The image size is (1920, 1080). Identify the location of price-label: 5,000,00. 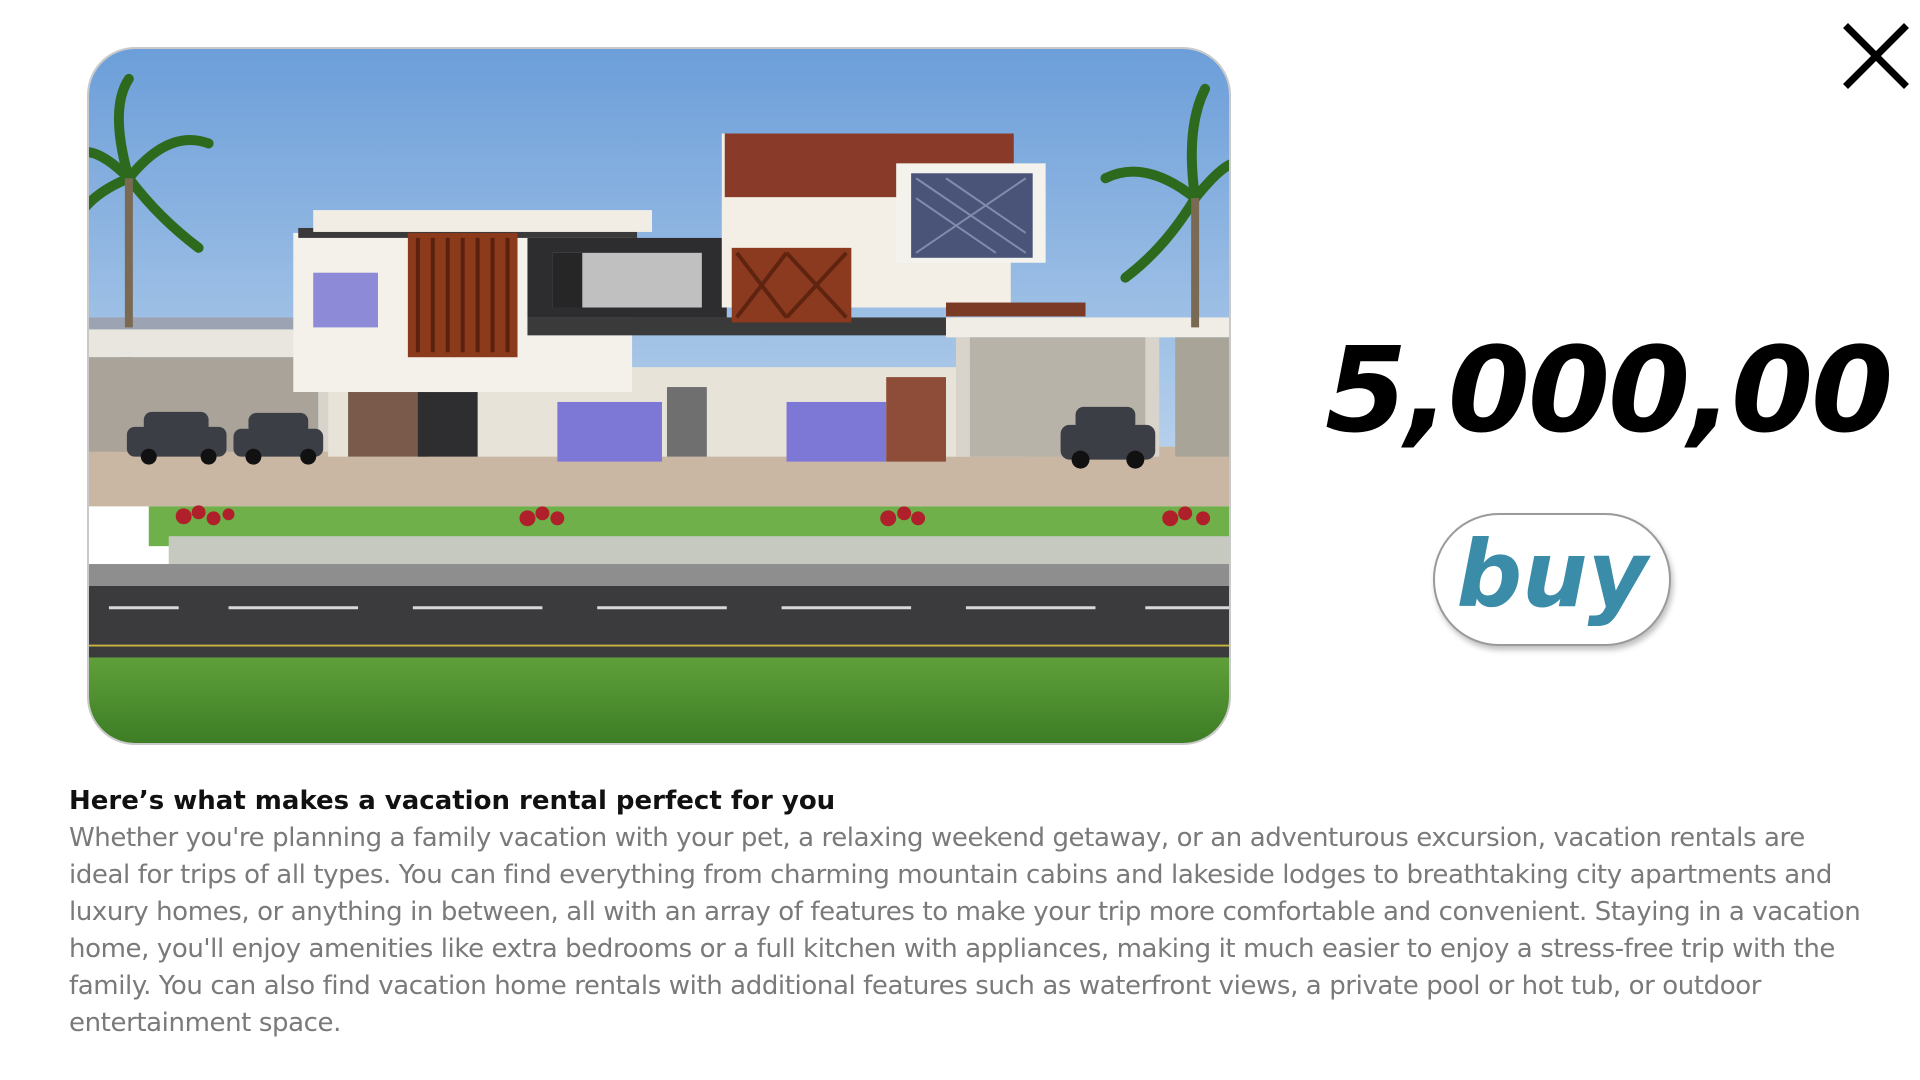
(1609, 390).